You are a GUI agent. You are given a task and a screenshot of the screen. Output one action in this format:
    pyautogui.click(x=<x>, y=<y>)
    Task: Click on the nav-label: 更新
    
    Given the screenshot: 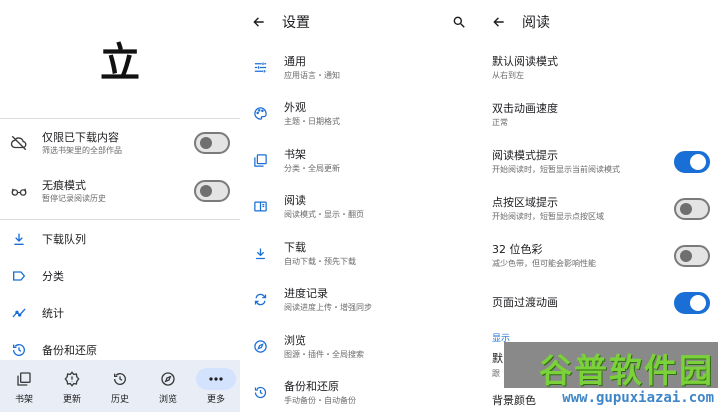 What is the action you would take?
    pyautogui.click(x=71, y=399)
    